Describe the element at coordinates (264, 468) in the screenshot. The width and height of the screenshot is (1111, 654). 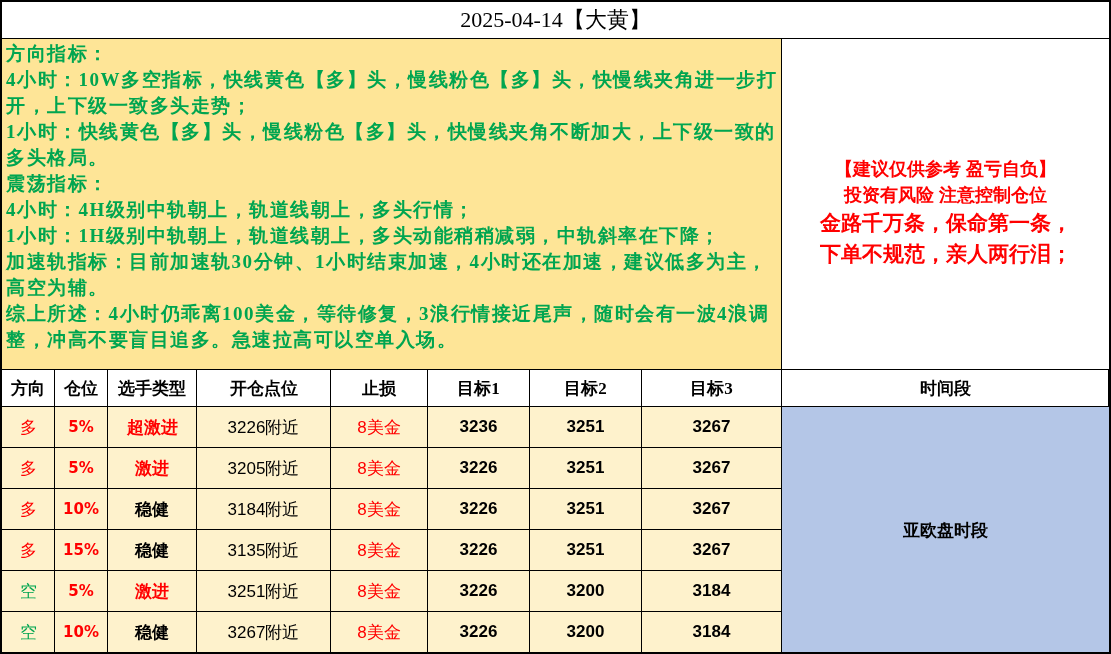
I see `table-cell: 3205附近` at that location.